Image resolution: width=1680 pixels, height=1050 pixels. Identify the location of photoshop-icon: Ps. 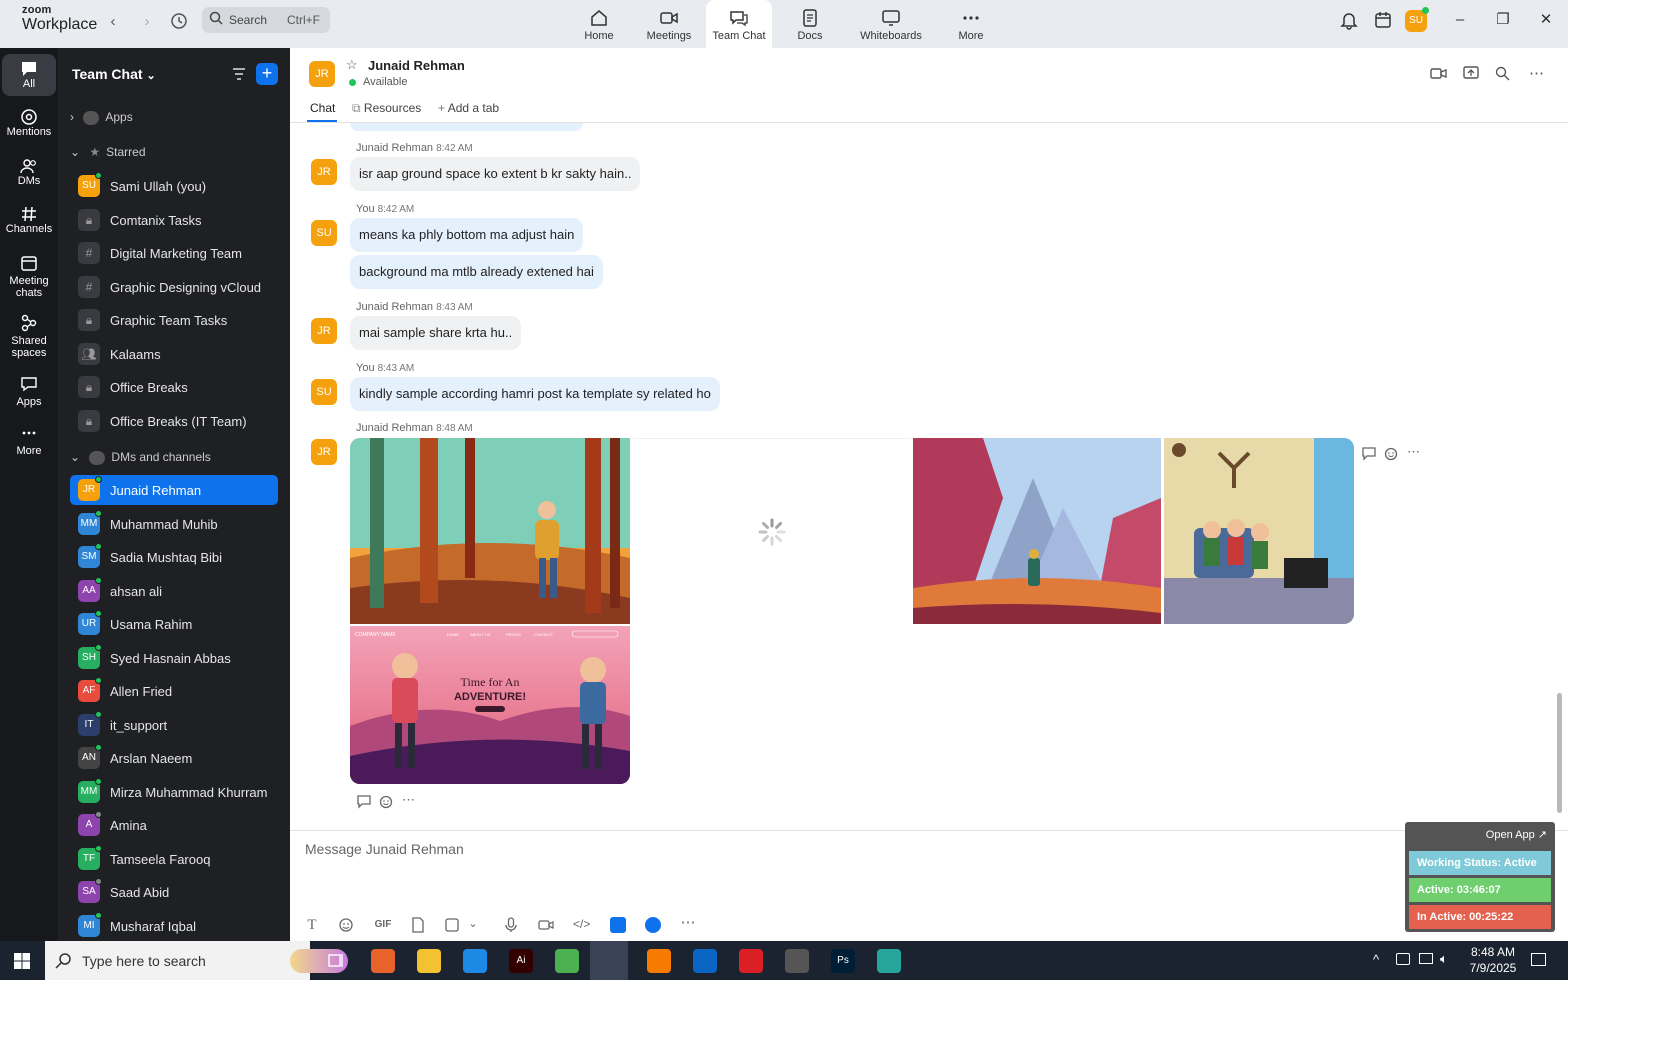
(843, 961).